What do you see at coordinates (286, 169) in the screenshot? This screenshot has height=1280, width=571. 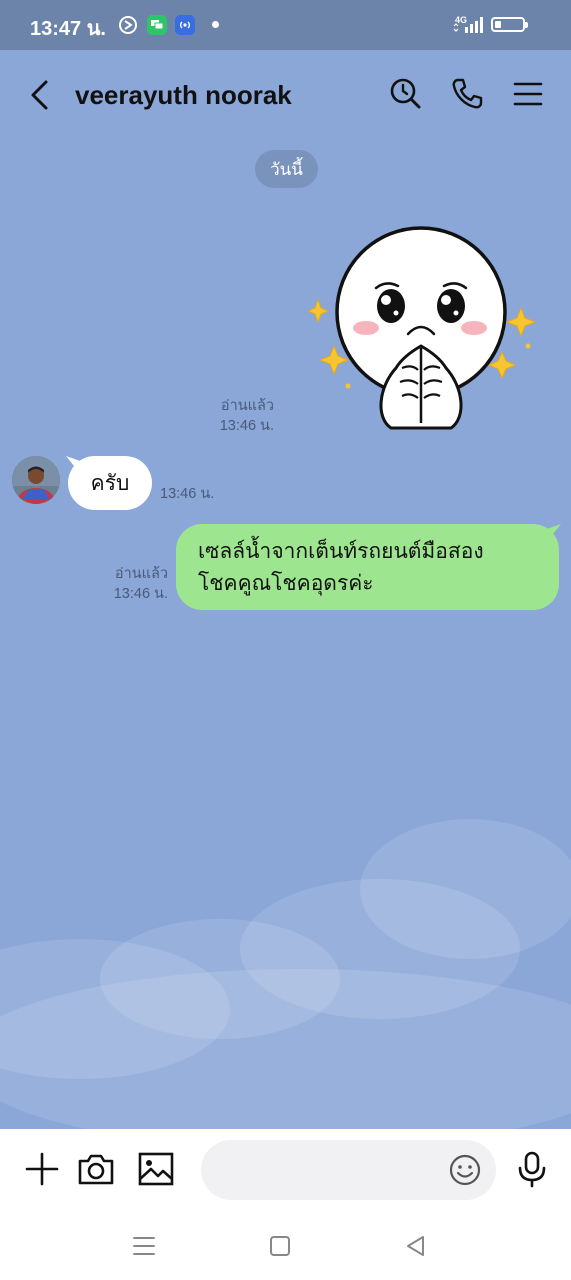 I see `date-separator: วันนี้` at bounding box center [286, 169].